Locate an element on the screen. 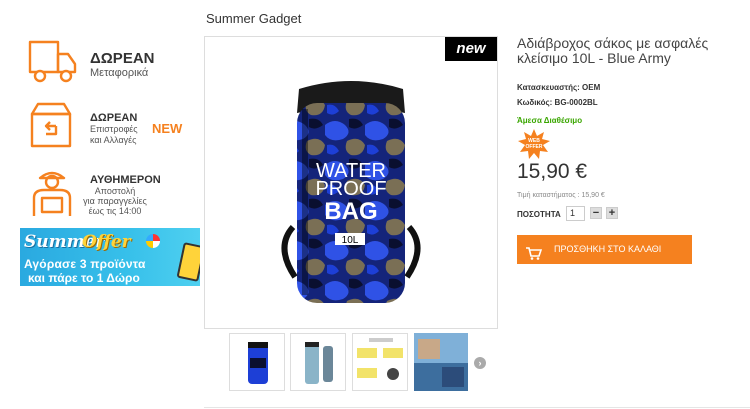 The width and height of the screenshot is (750, 409). banner-title-offer: Offer is located at coordinates (106, 242).